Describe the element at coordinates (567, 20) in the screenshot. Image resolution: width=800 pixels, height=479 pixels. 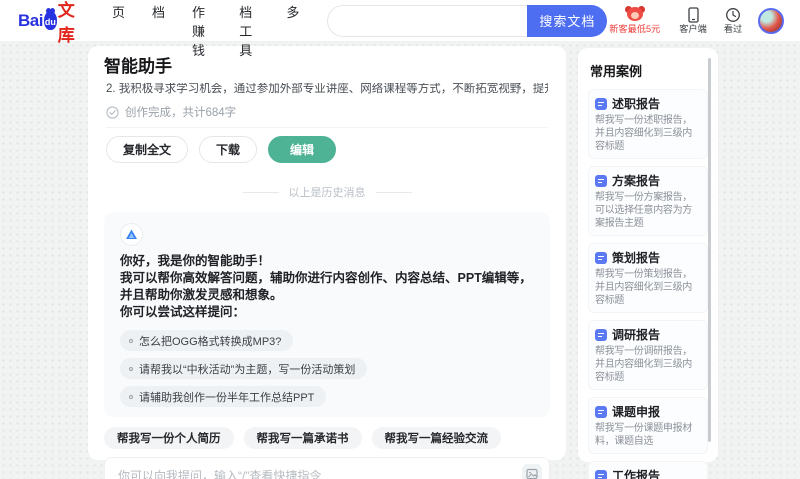
I see `search-docs-button: 搜索文档` at that location.